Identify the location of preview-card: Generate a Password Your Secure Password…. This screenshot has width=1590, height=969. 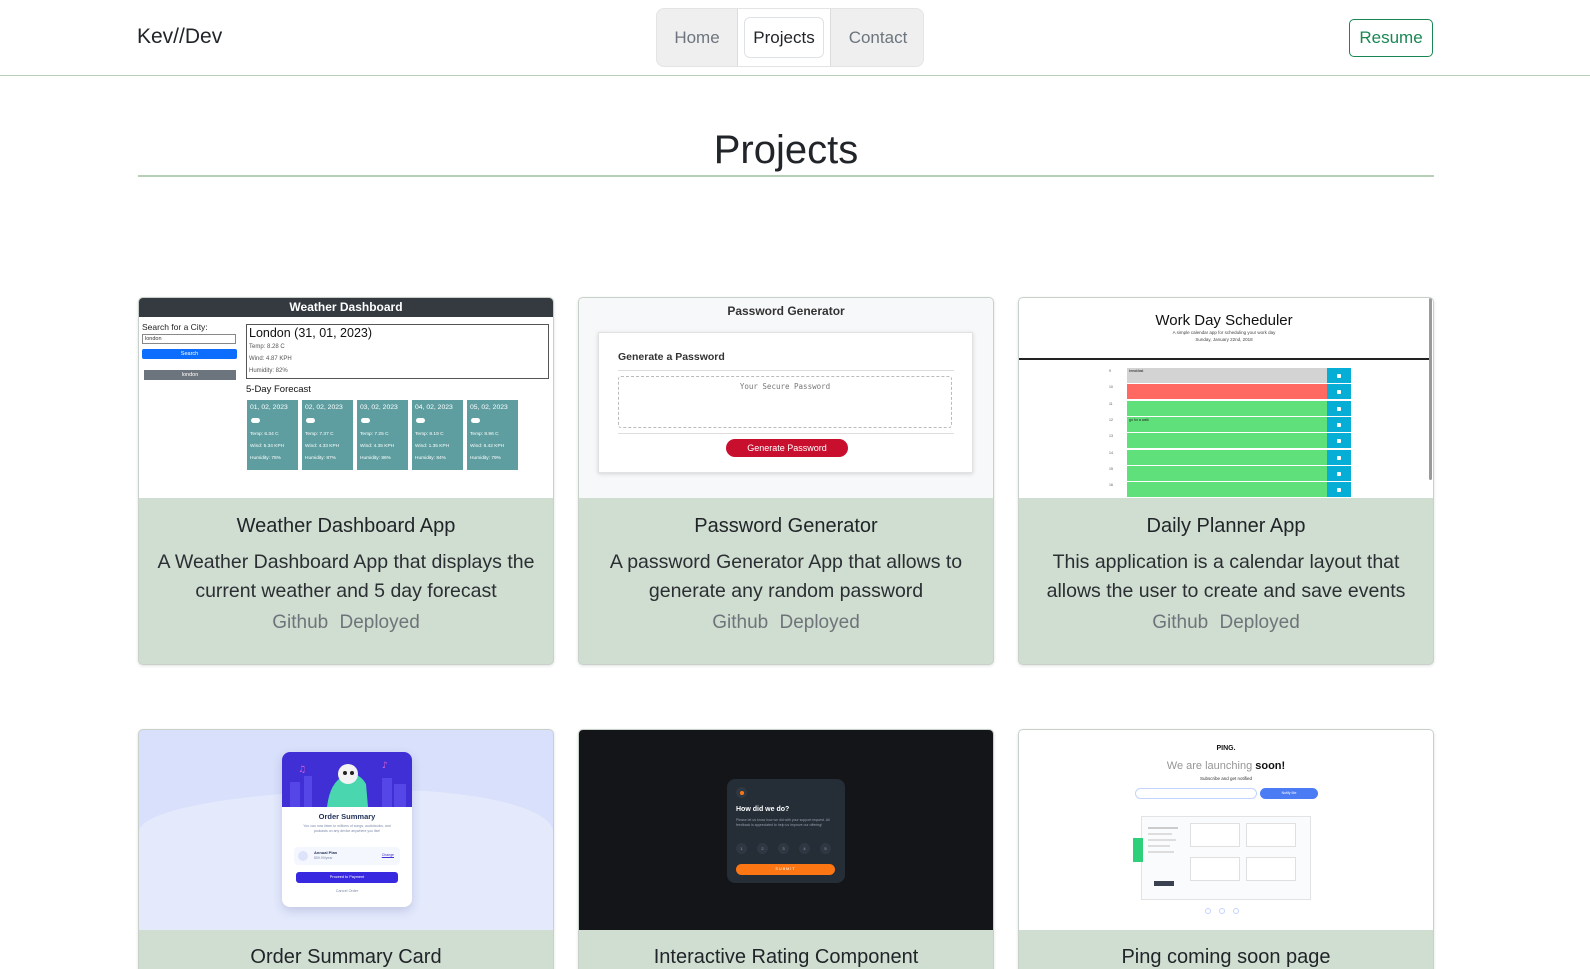
(785, 402).